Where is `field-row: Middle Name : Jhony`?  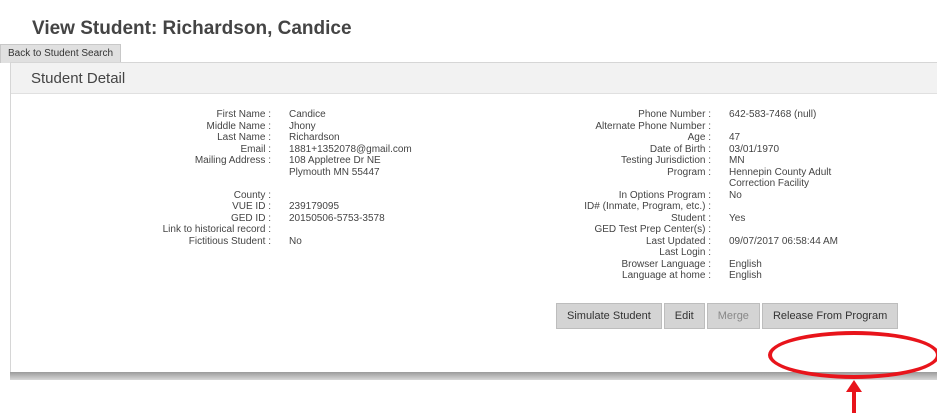
field-row: Middle Name : Jhony is located at coordinates (300, 127).